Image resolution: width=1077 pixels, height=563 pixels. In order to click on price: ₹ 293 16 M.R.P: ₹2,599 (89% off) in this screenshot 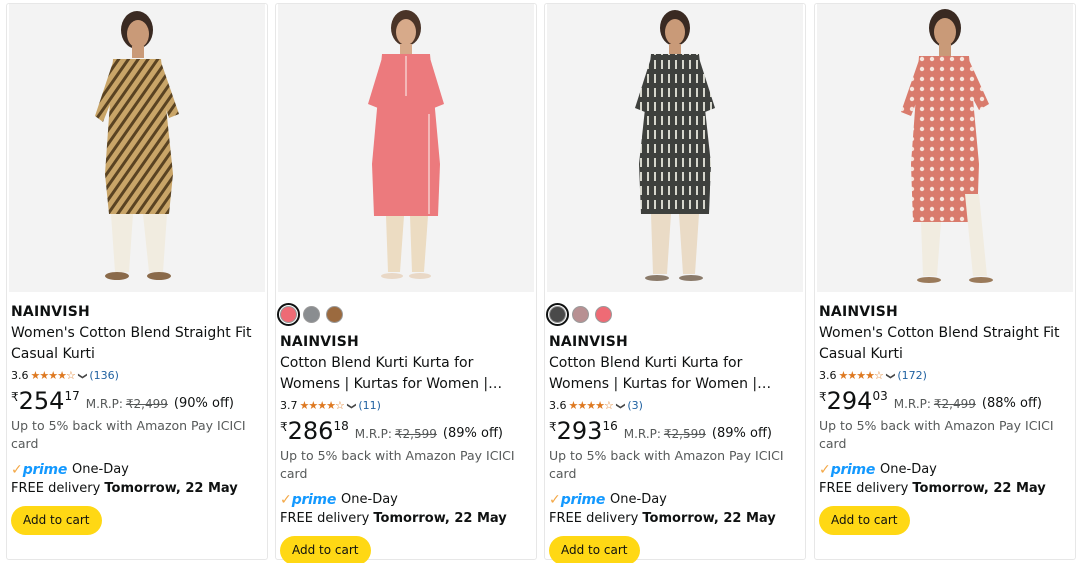, I will do `click(675, 432)`.